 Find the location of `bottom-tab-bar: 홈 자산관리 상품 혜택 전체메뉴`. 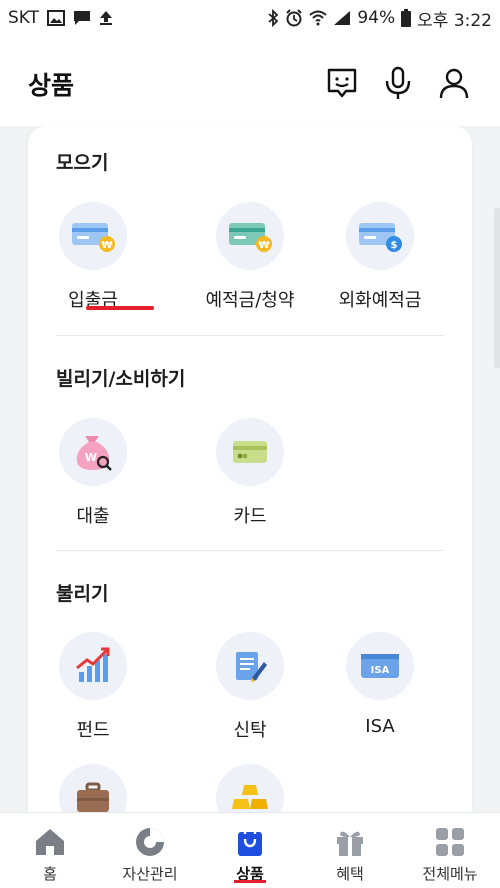

bottom-tab-bar: 홈 자산관리 상품 혜택 전체메뉴 is located at coordinates (250, 850).